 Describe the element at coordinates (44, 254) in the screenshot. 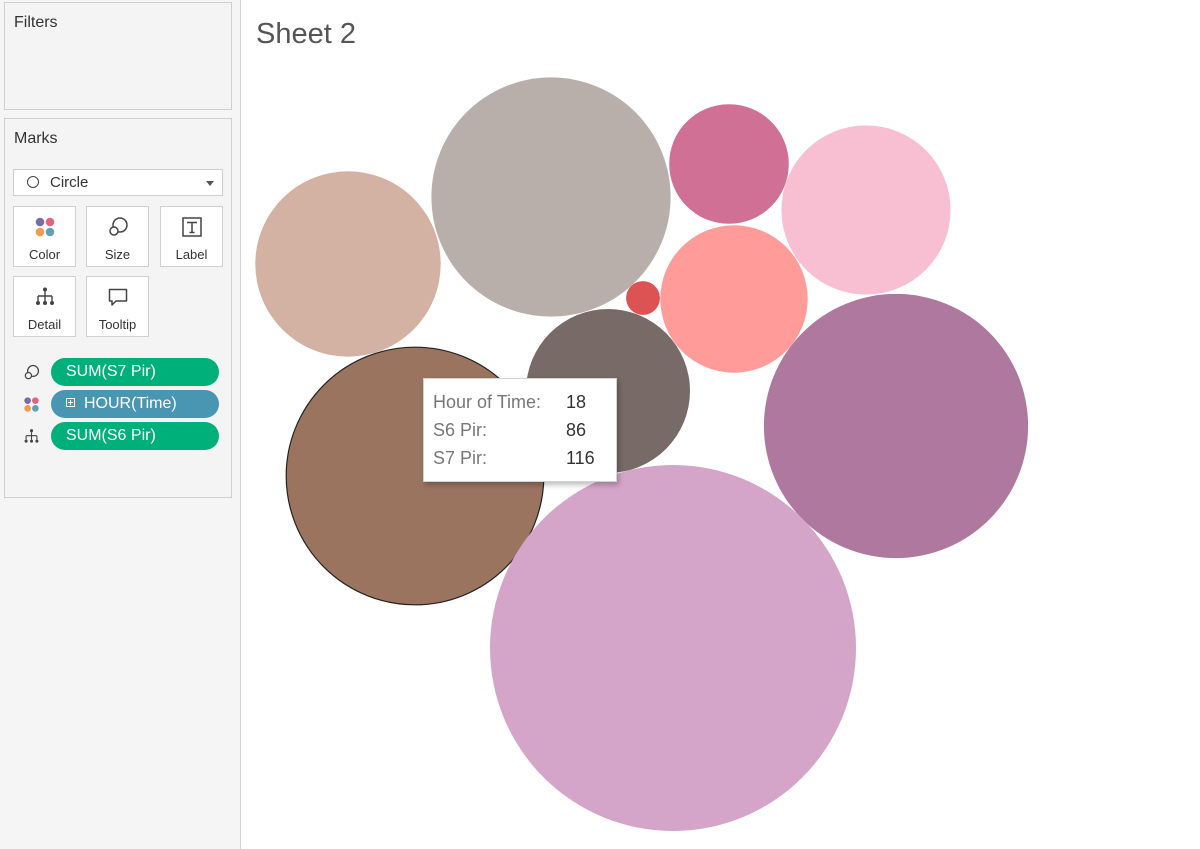

I see `color-button-label: Color` at that location.